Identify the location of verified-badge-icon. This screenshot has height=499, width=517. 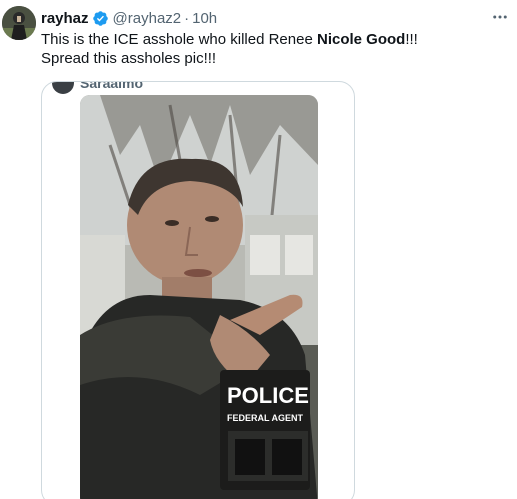
(100, 18).